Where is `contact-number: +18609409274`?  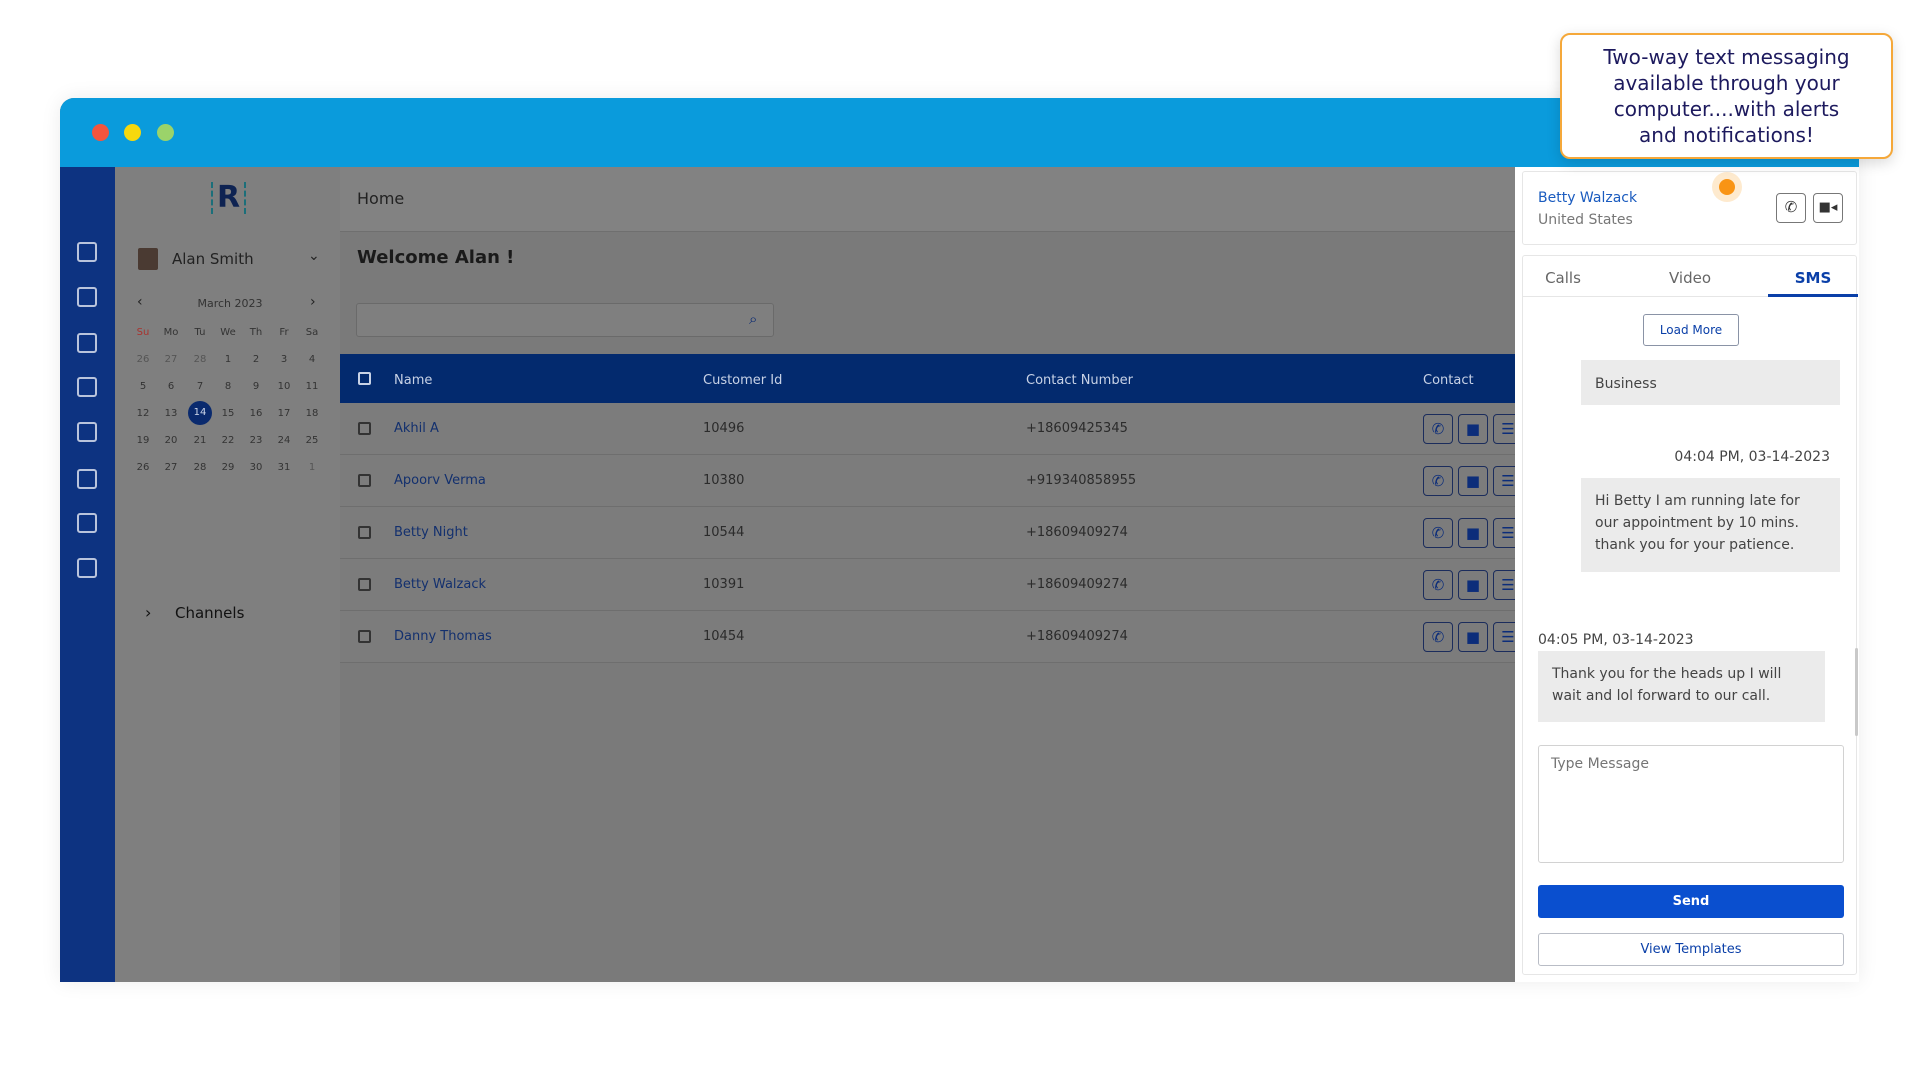 contact-number: +18609409274 is located at coordinates (1077, 636).